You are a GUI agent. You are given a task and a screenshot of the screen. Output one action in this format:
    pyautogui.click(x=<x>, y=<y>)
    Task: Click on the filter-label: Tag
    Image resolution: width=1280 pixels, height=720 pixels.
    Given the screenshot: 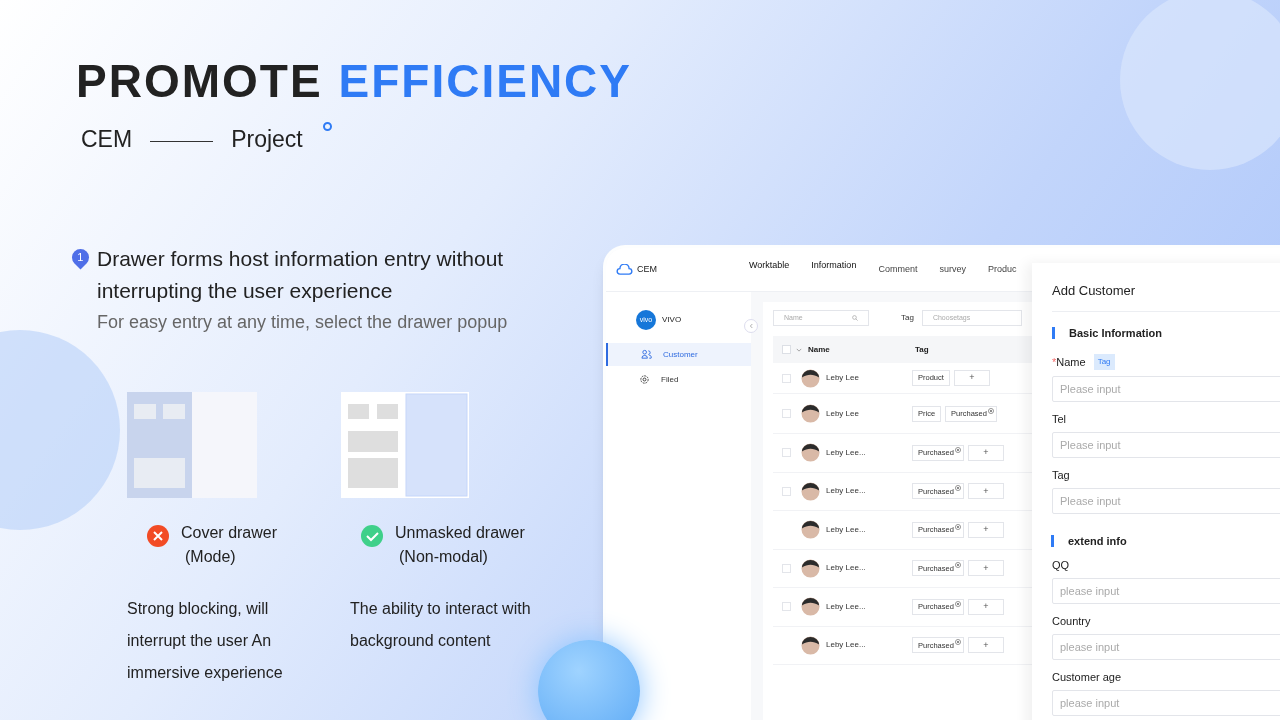 What is the action you would take?
    pyautogui.click(x=907, y=318)
    